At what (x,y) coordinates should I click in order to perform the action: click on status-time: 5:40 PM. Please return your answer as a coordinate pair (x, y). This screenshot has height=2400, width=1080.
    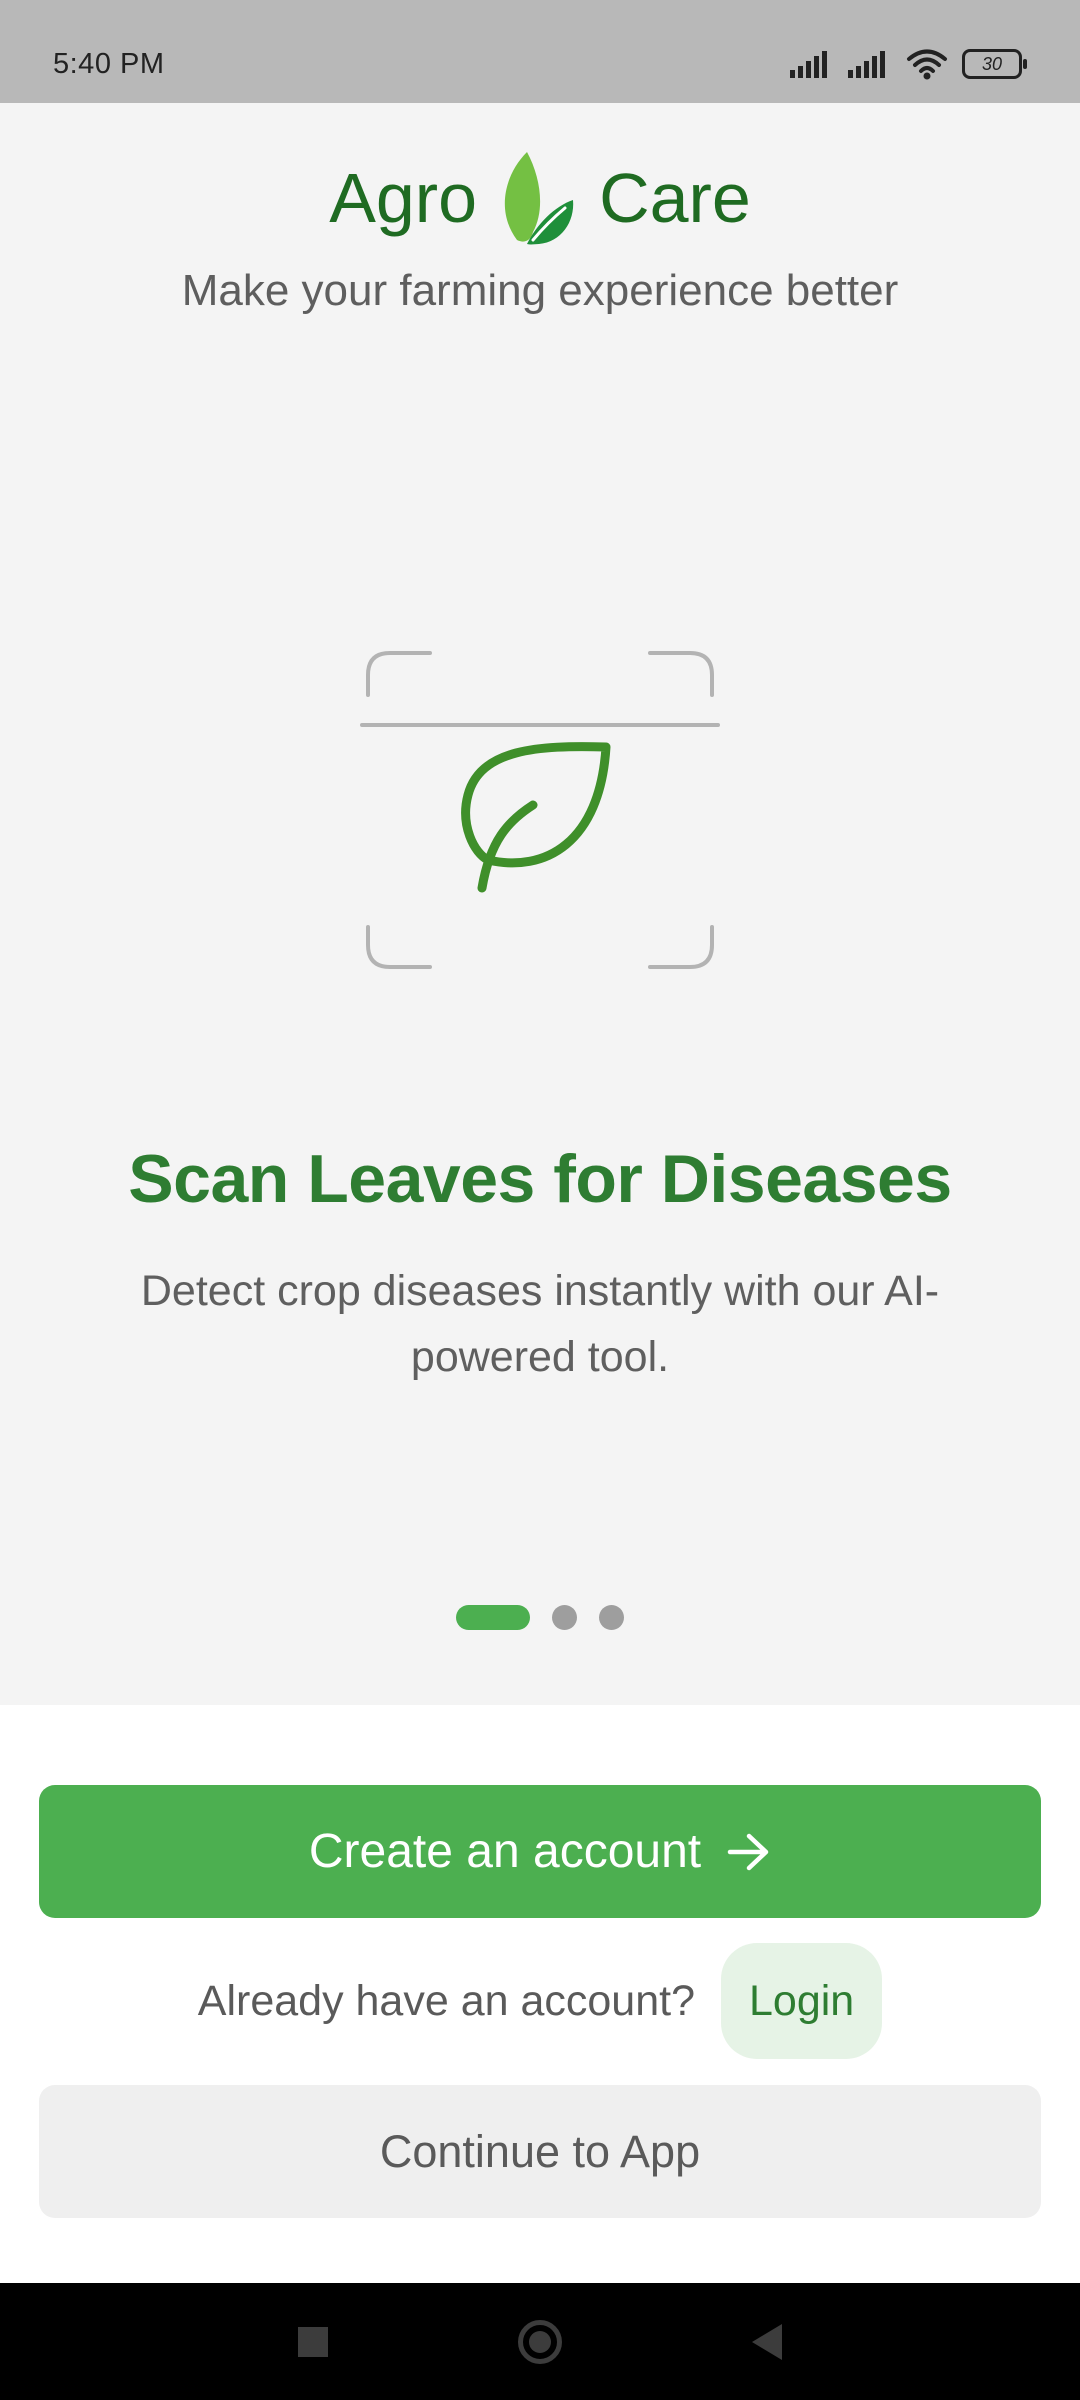
    Looking at the image, I should click on (109, 64).